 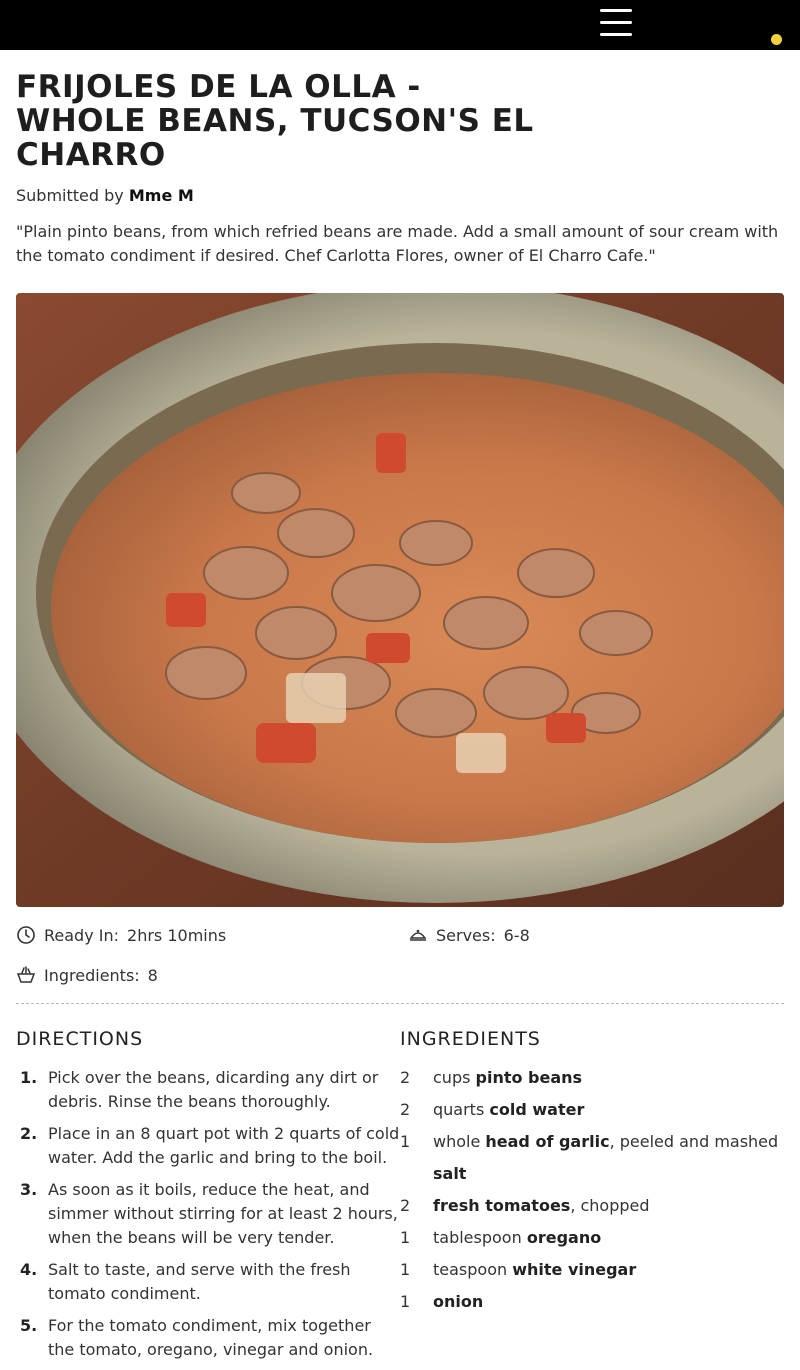 What do you see at coordinates (80, 1039) in the screenshot?
I see `directions-heading: DIRECTIONS` at bounding box center [80, 1039].